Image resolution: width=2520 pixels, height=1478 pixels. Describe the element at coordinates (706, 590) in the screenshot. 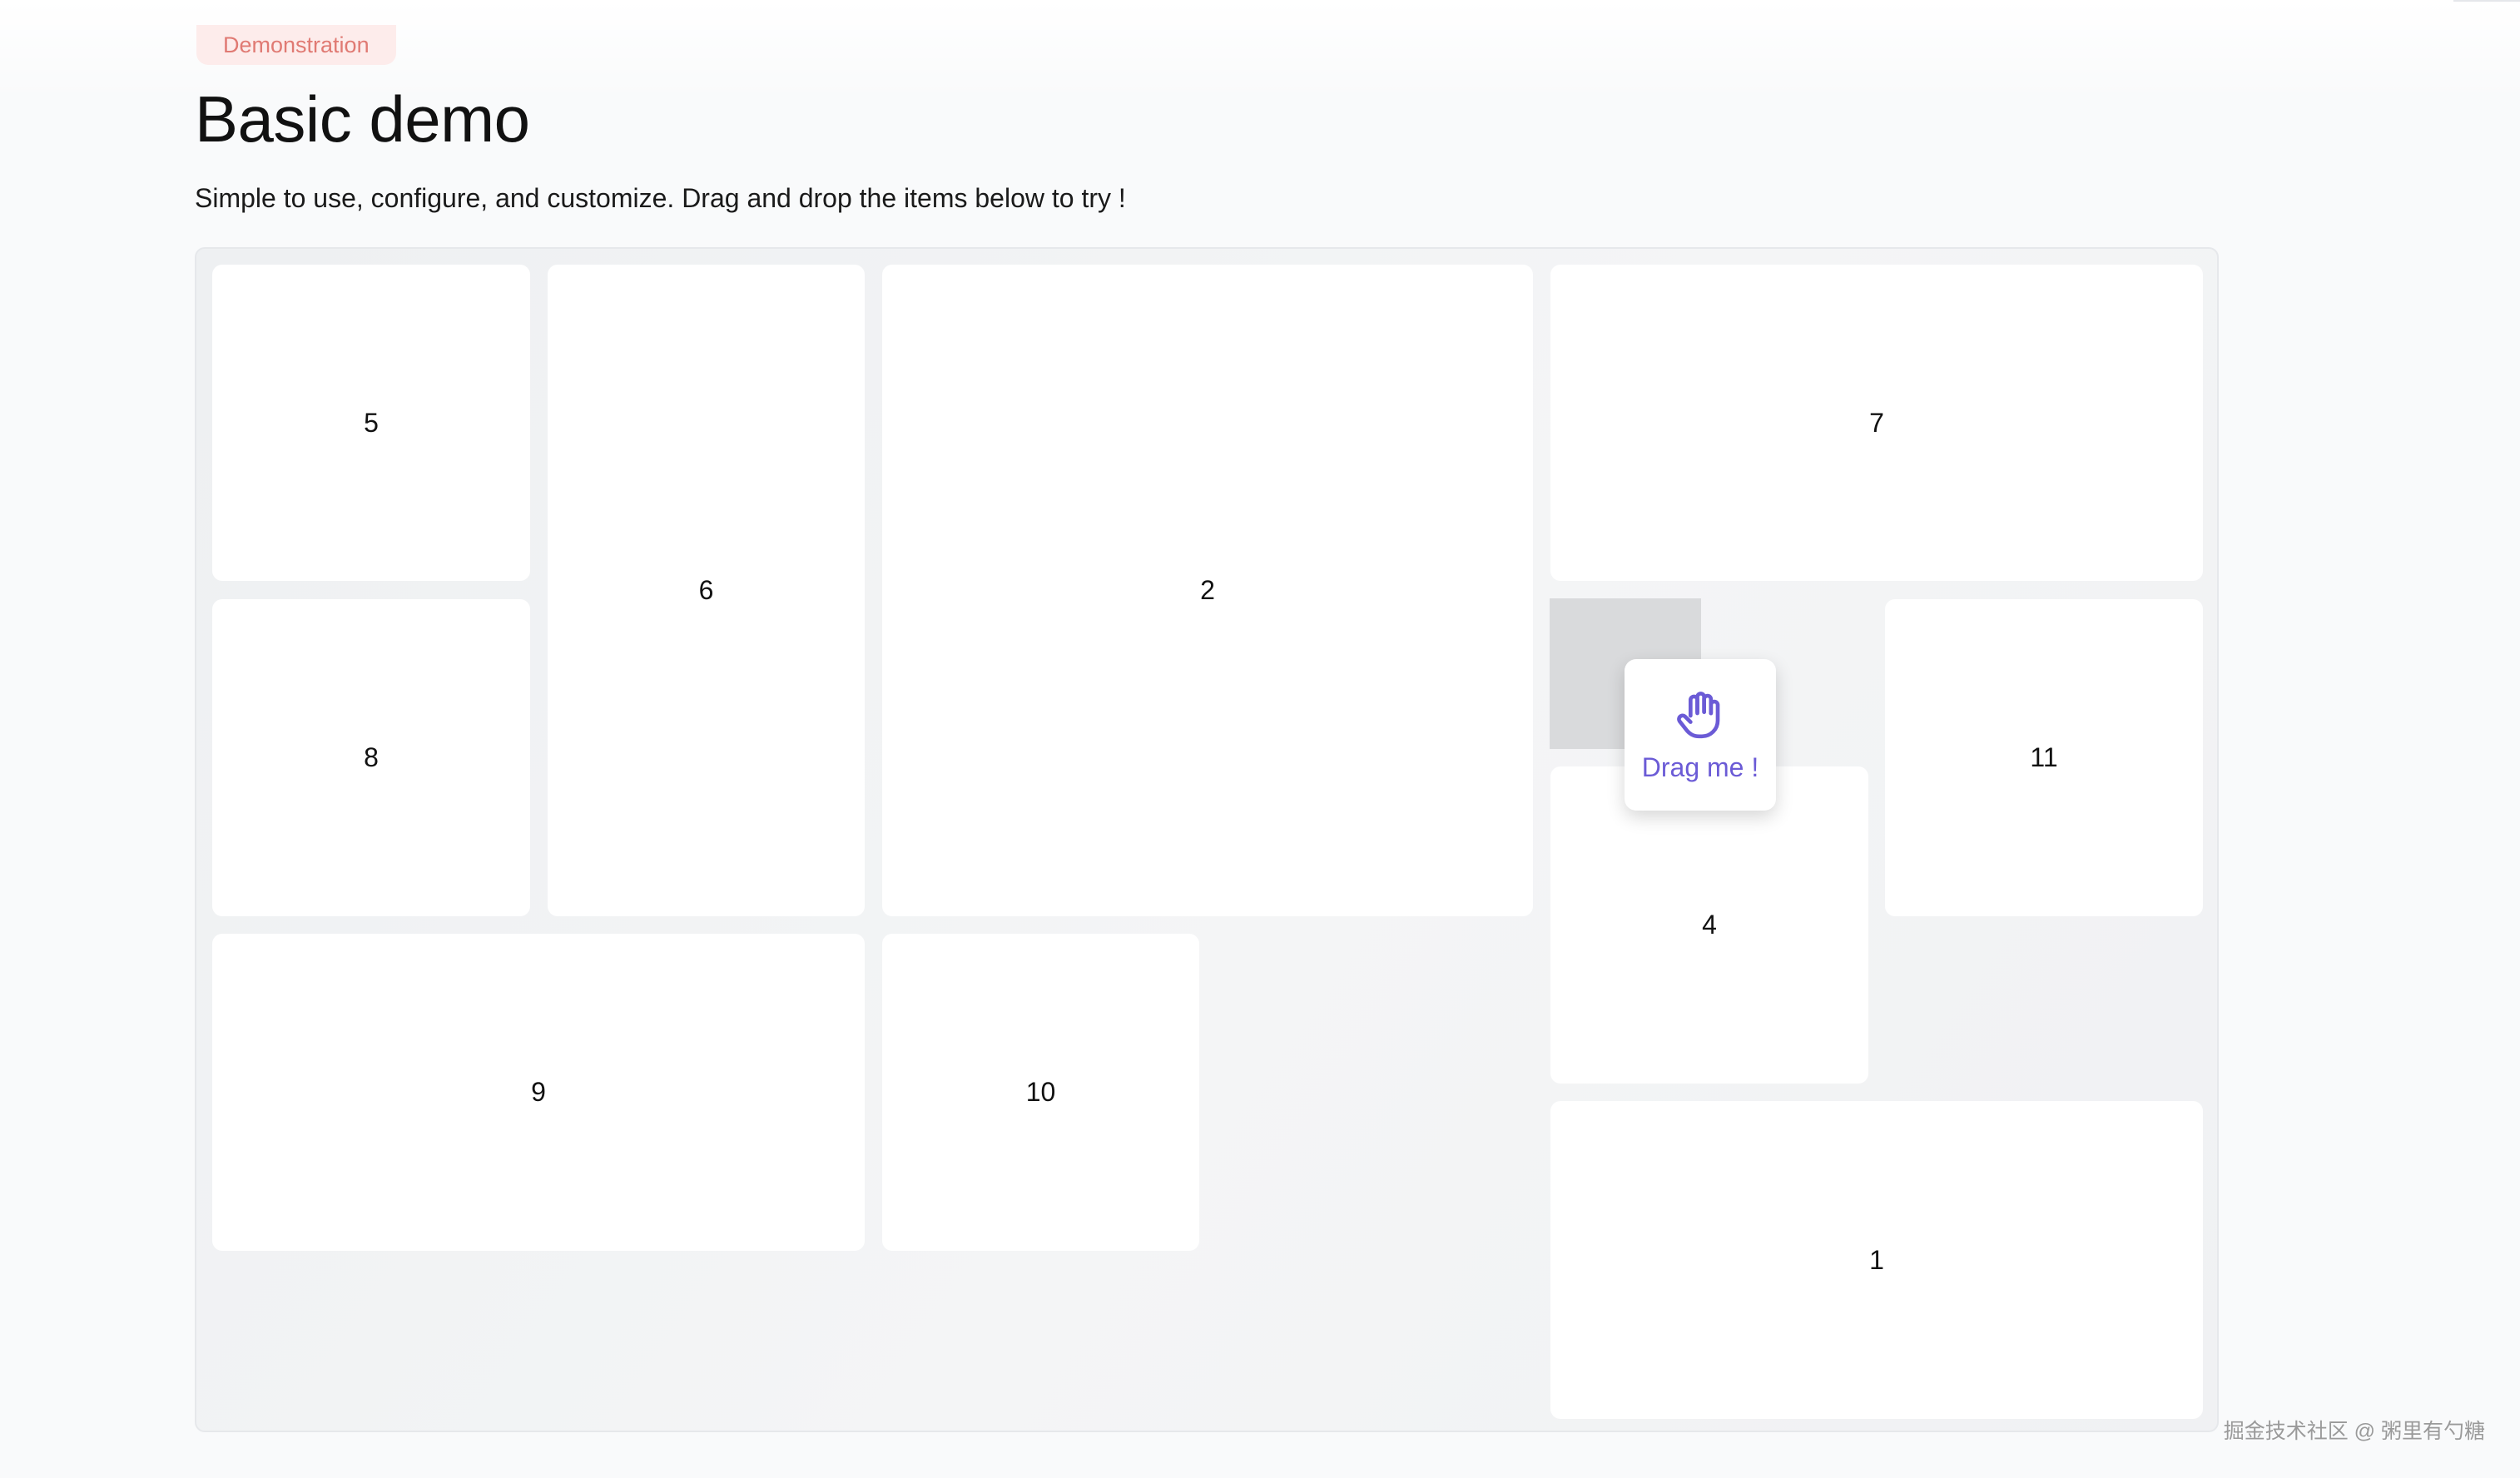

I see `grid-item-6: 6` at that location.